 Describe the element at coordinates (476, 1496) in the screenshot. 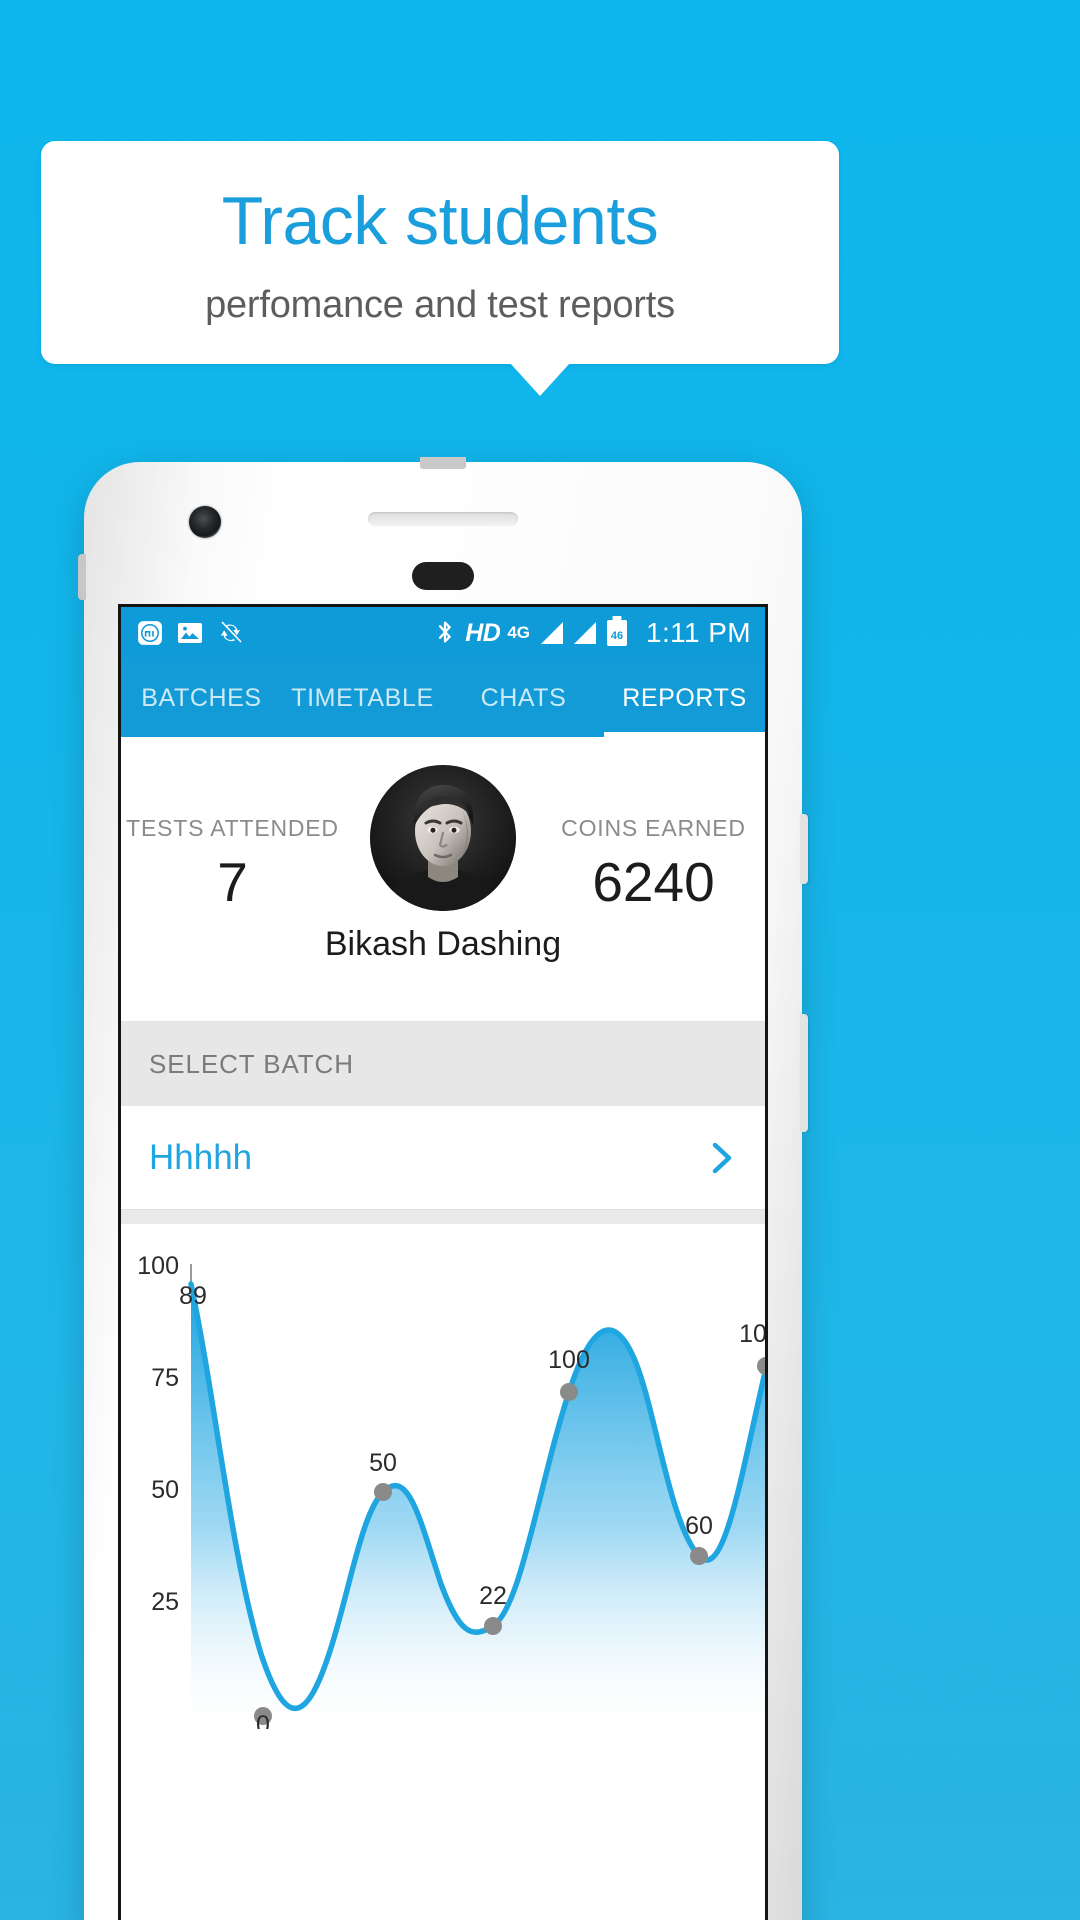

I see `chart-canvas` at that location.